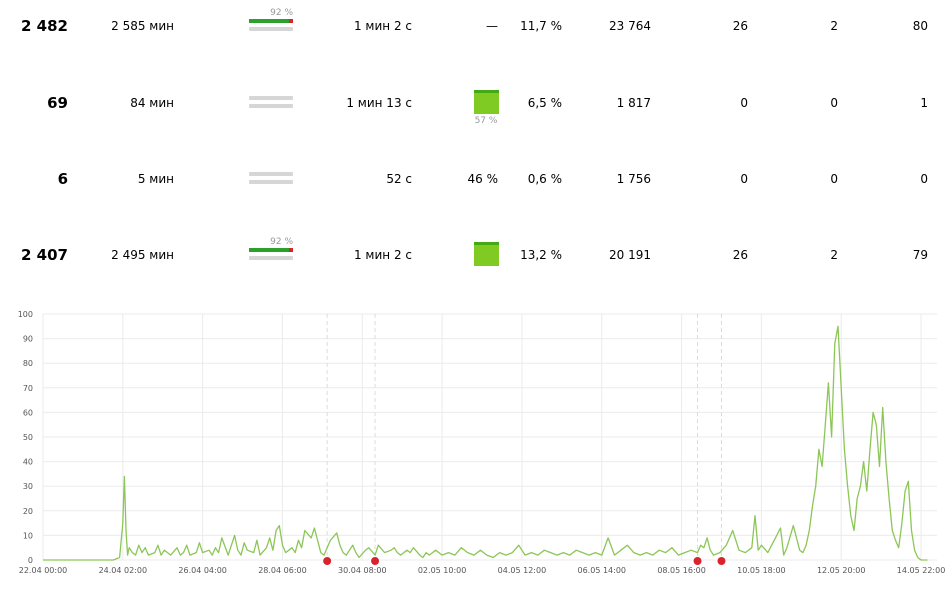 The height and width of the screenshot is (600, 946). Describe the element at coordinates (282, 570) in the screenshot. I see `x-tick-label: 28.04 06:00` at that location.